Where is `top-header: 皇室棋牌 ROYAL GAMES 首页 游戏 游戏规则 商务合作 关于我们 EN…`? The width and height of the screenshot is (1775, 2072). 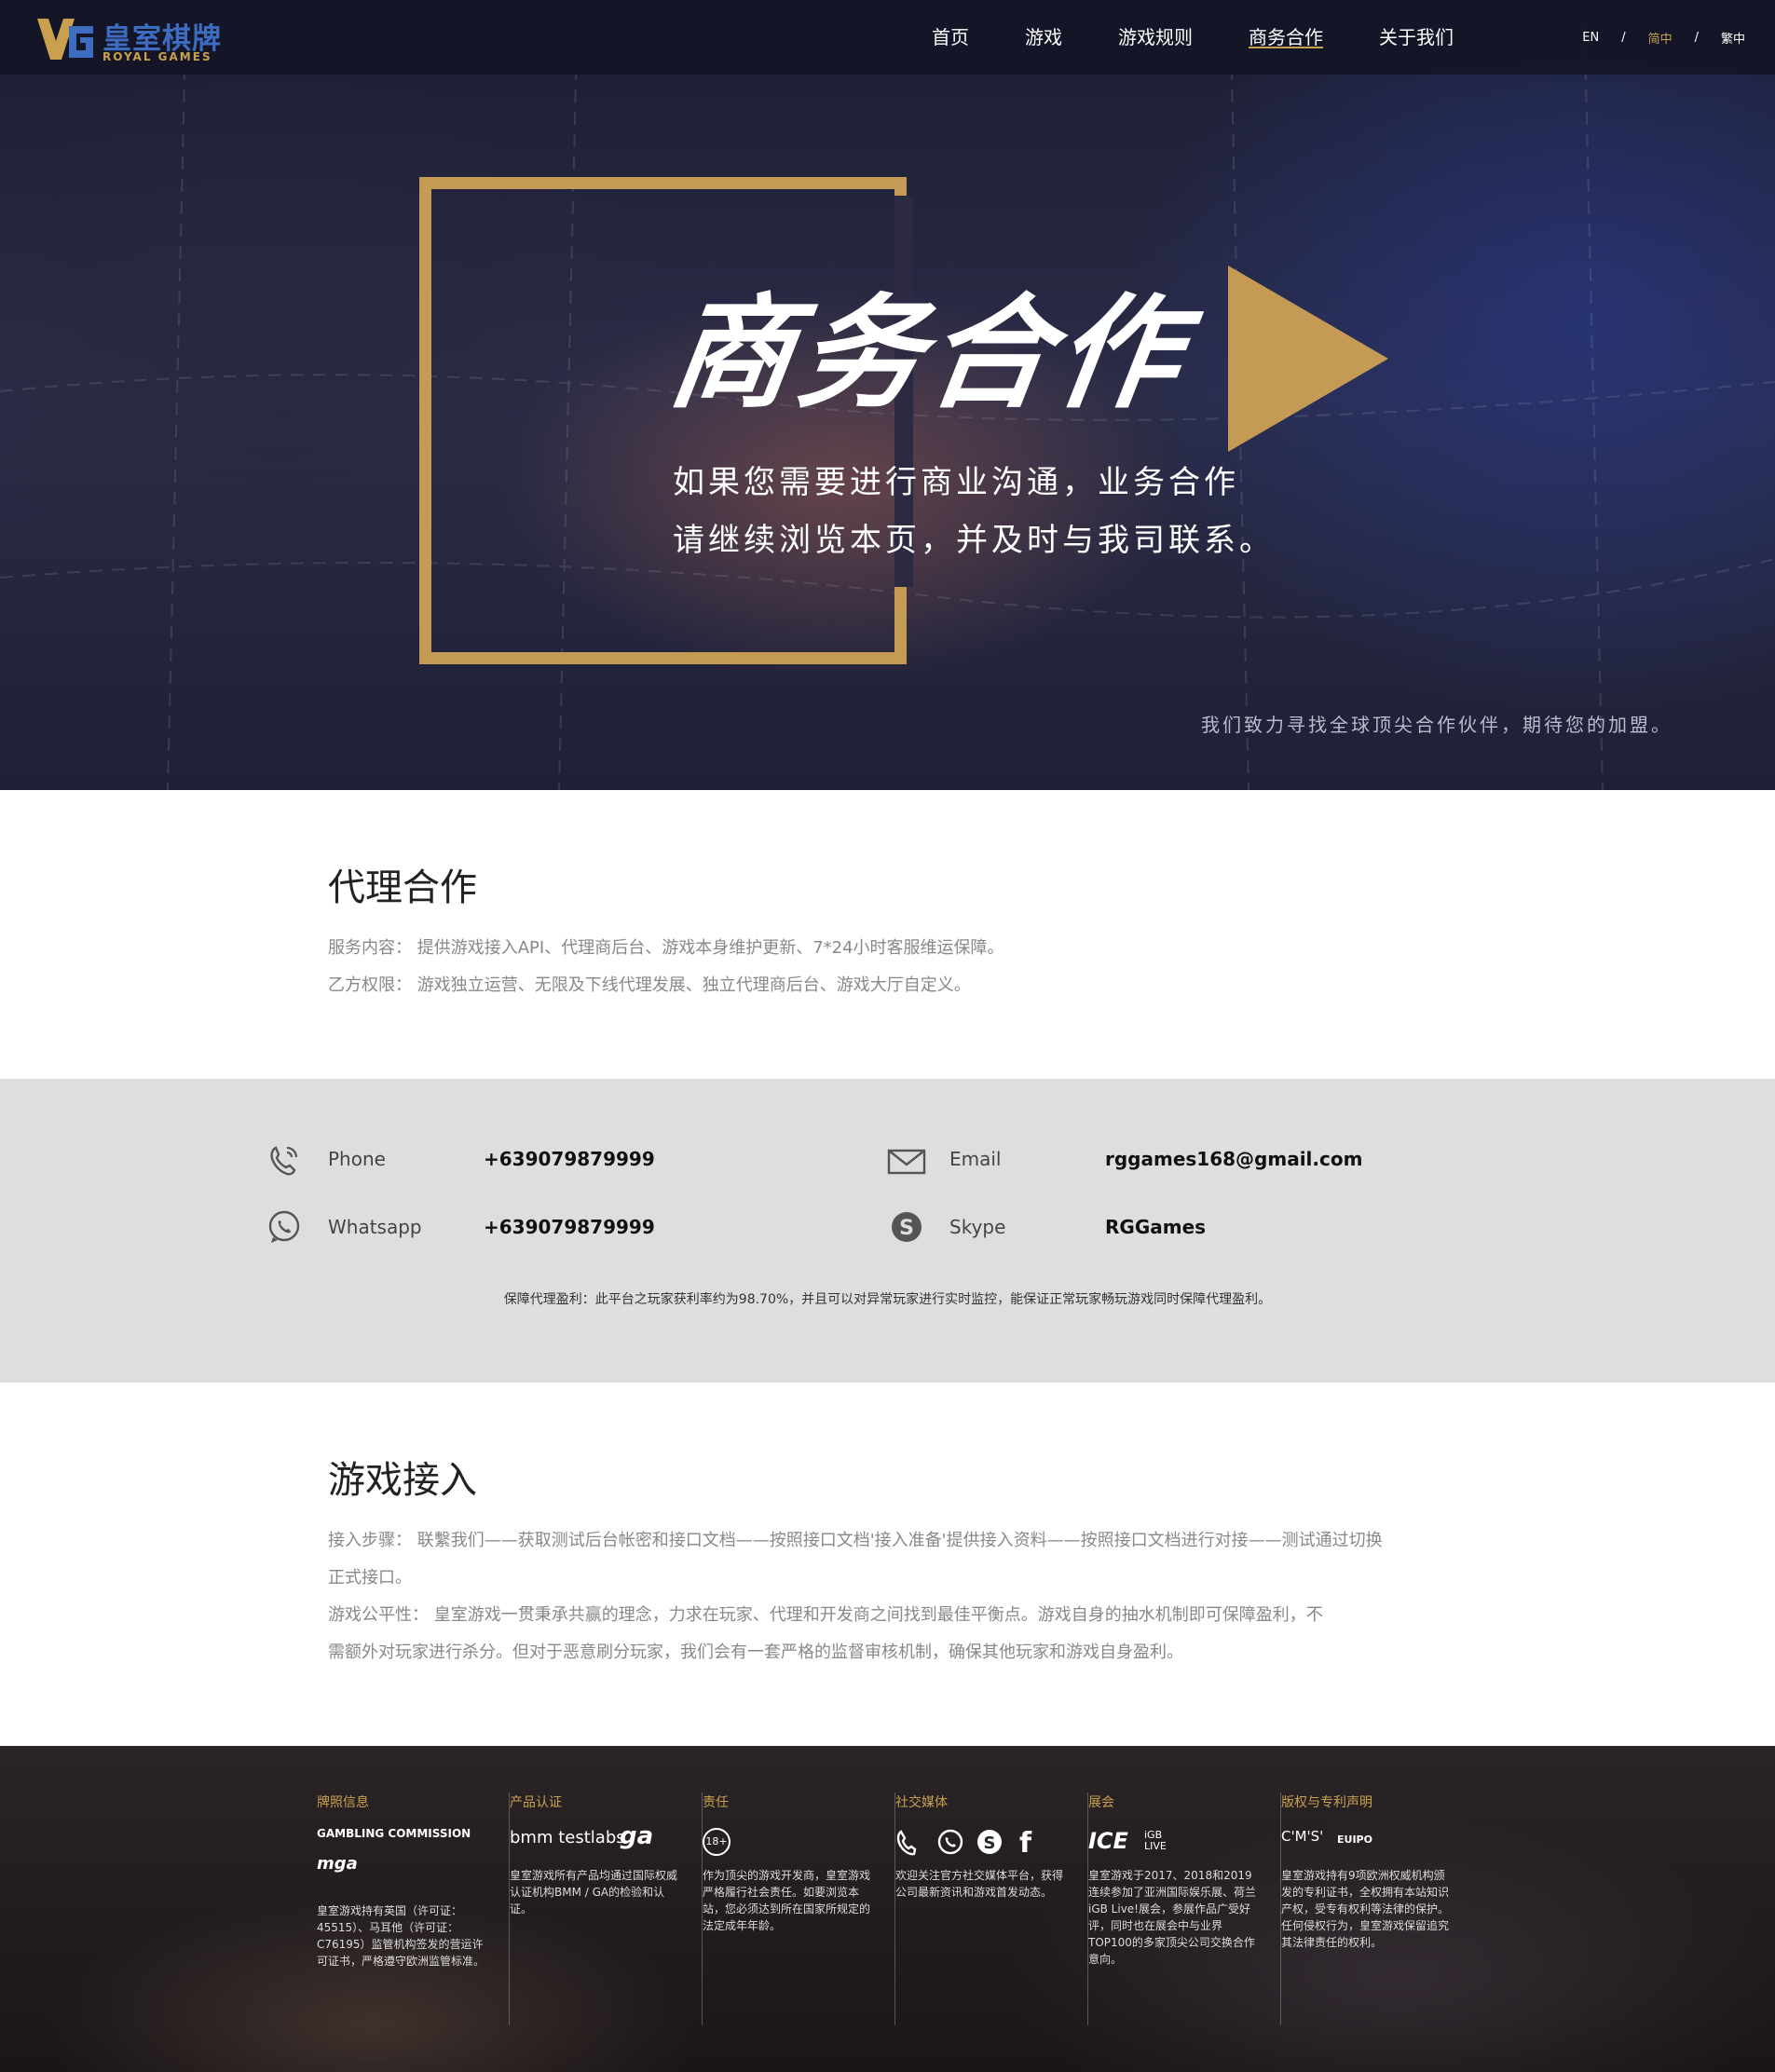 top-header: 皇室棋牌 ROYAL GAMES 首页 游戏 游戏规则 商务合作 关于我们 EN… is located at coordinates (887, 37).